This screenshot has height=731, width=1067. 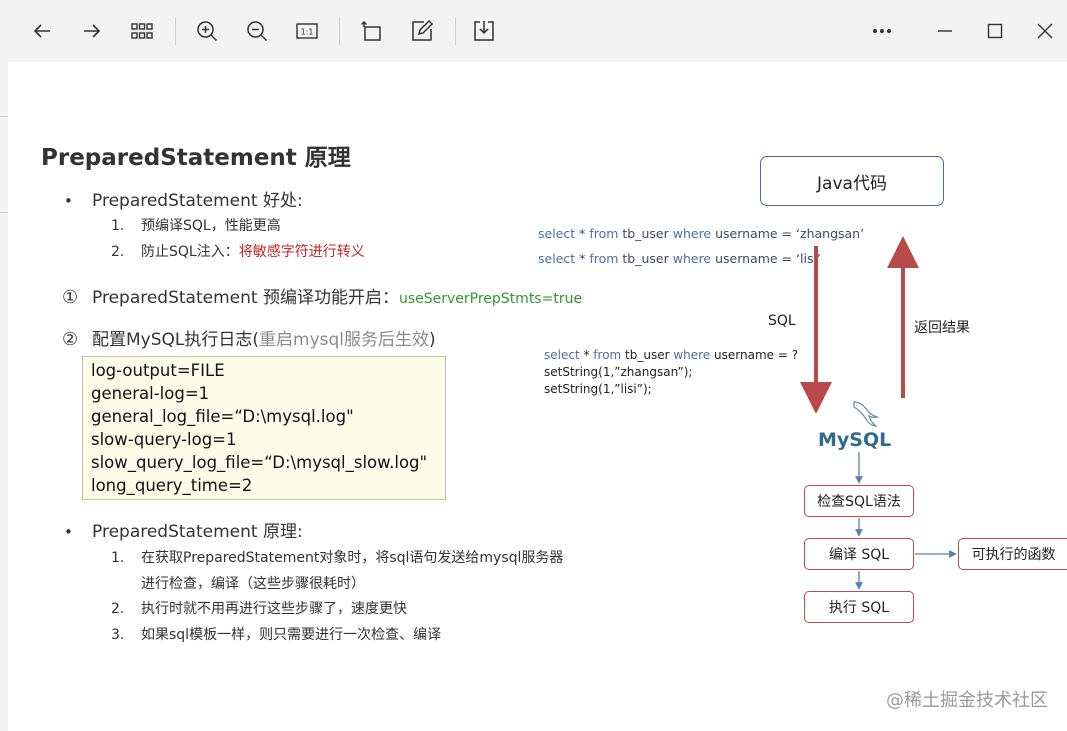 I want to click on actual-size-label: 1:1, so click(x=307, y=32).